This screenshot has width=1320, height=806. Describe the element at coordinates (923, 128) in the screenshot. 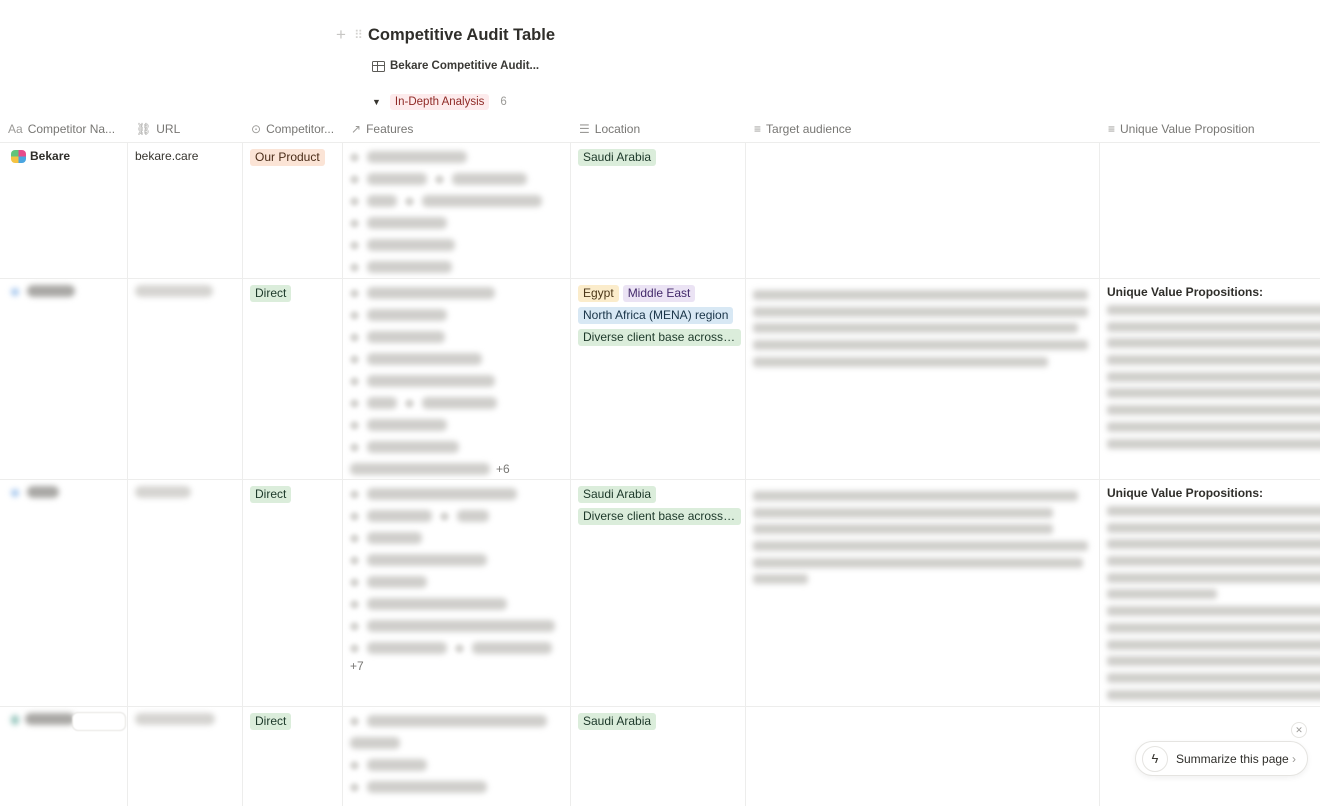

I see `column-header-target-audience: ≡ Target audience` at that location.